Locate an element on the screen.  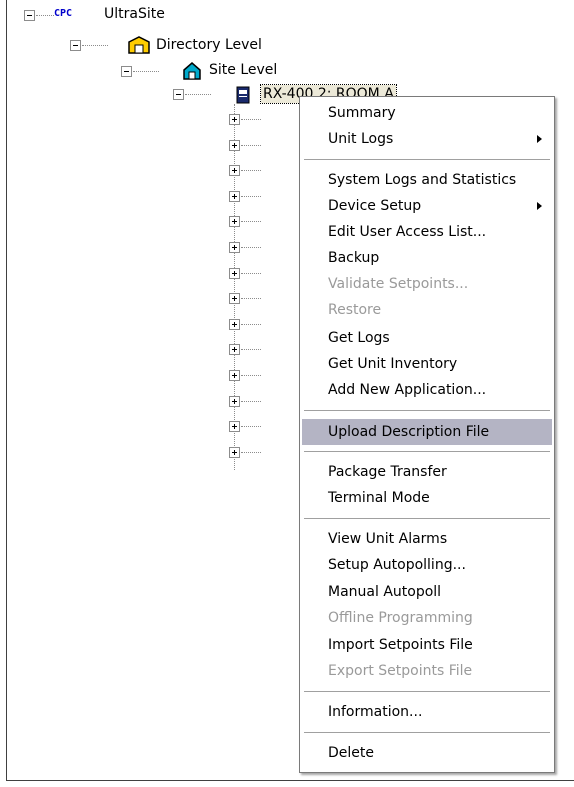
site-collapse-toggle is located at coordinates (126, 71).